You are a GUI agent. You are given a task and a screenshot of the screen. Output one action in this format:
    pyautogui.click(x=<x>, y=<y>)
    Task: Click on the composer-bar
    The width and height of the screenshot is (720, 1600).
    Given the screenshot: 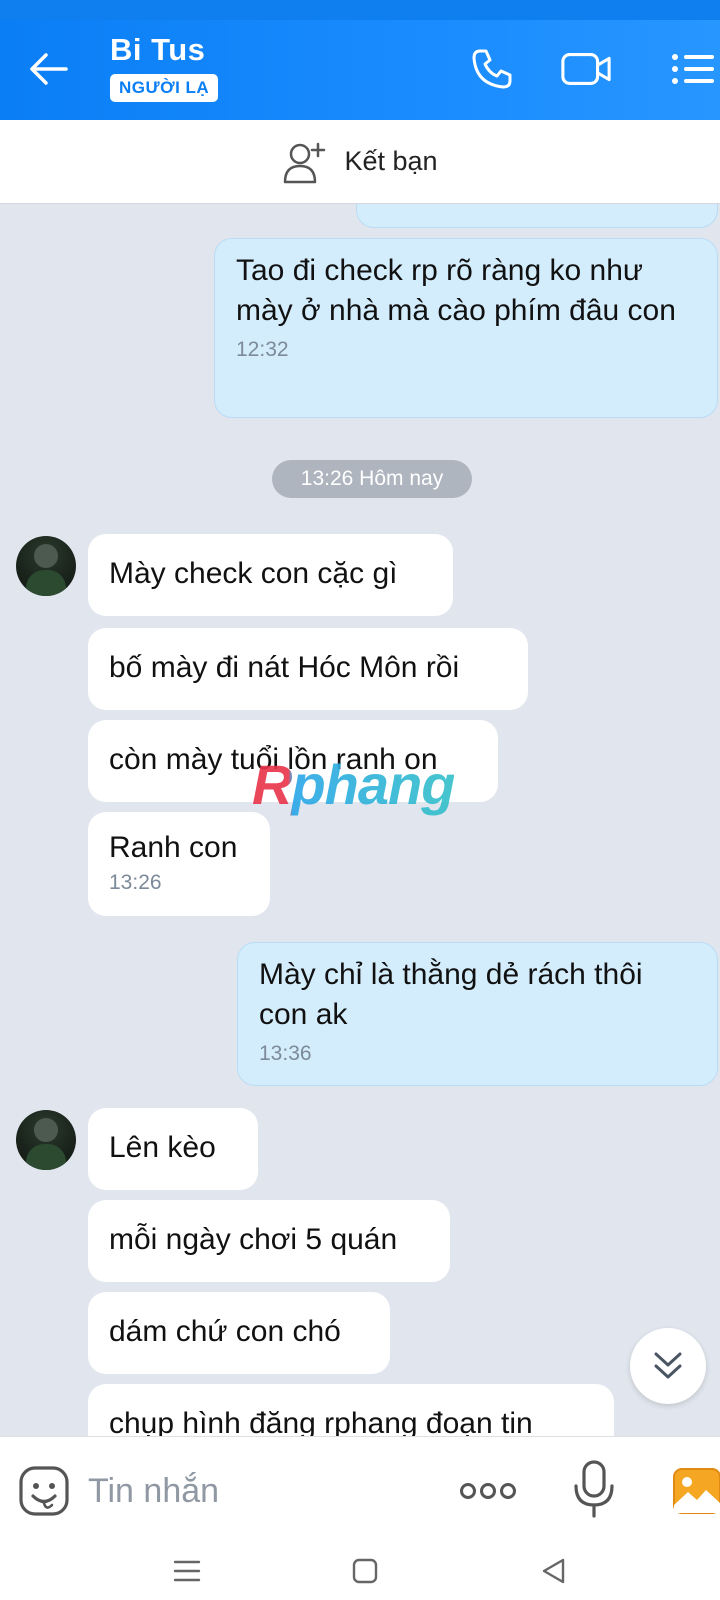 What is the action you would take?
    pyautogui.click(x=360, y=1489)
    